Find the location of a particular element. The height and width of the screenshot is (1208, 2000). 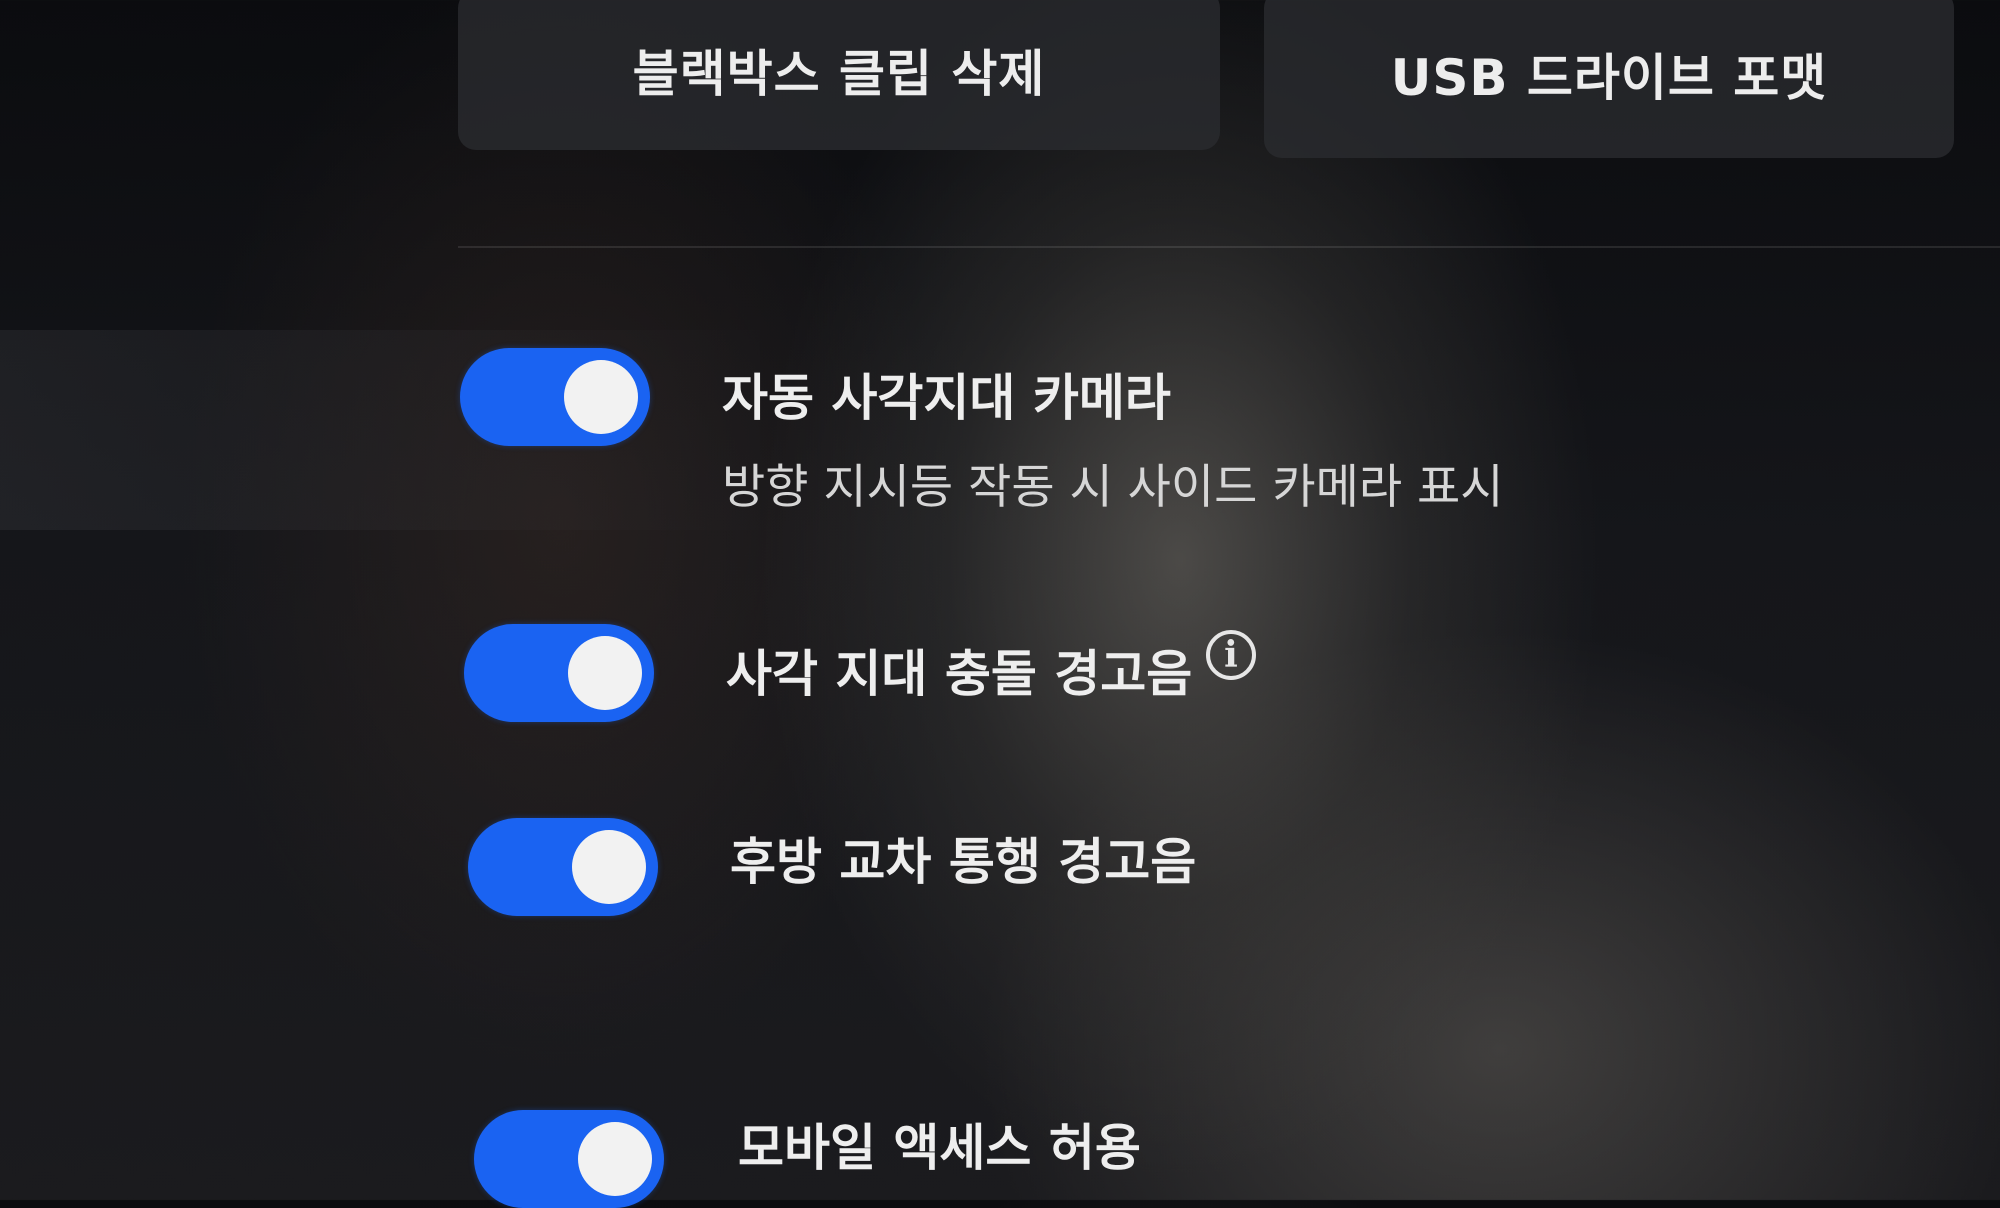

storage-actions: 블랙박스 클립 삭제 USB 드라이브 포맷 is located at coordinates (1208, 79).